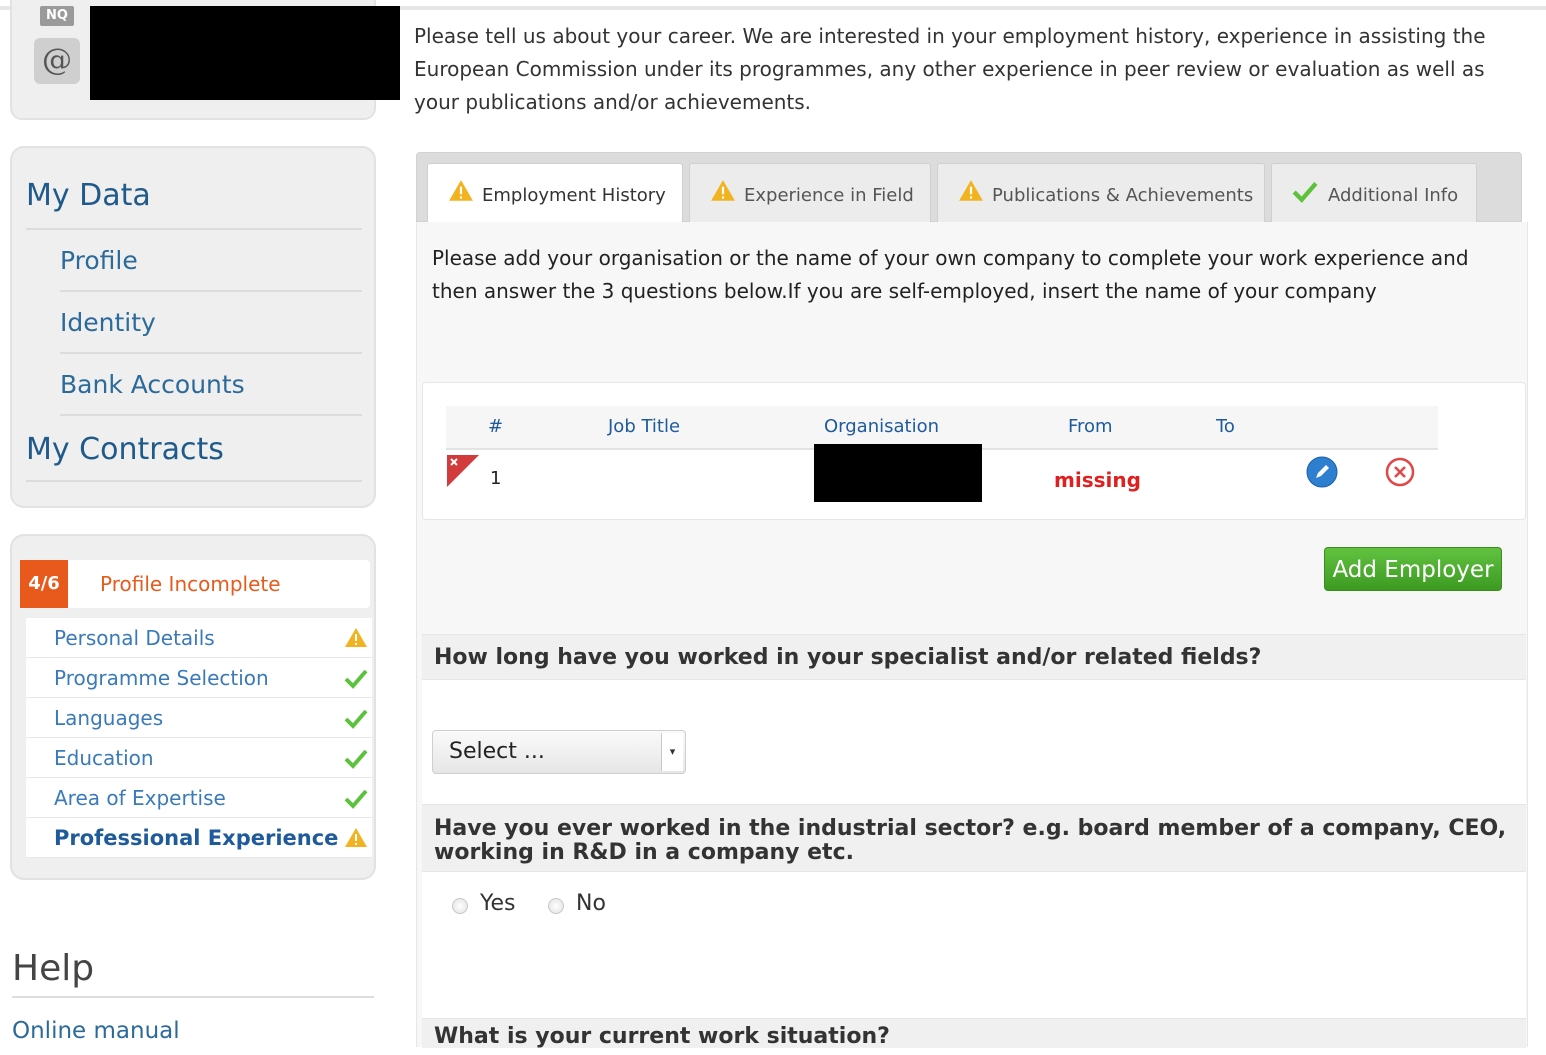 The height and width of the screenshot is (1055, 1546). I want to click on email-icon: @, so click(57, 61).